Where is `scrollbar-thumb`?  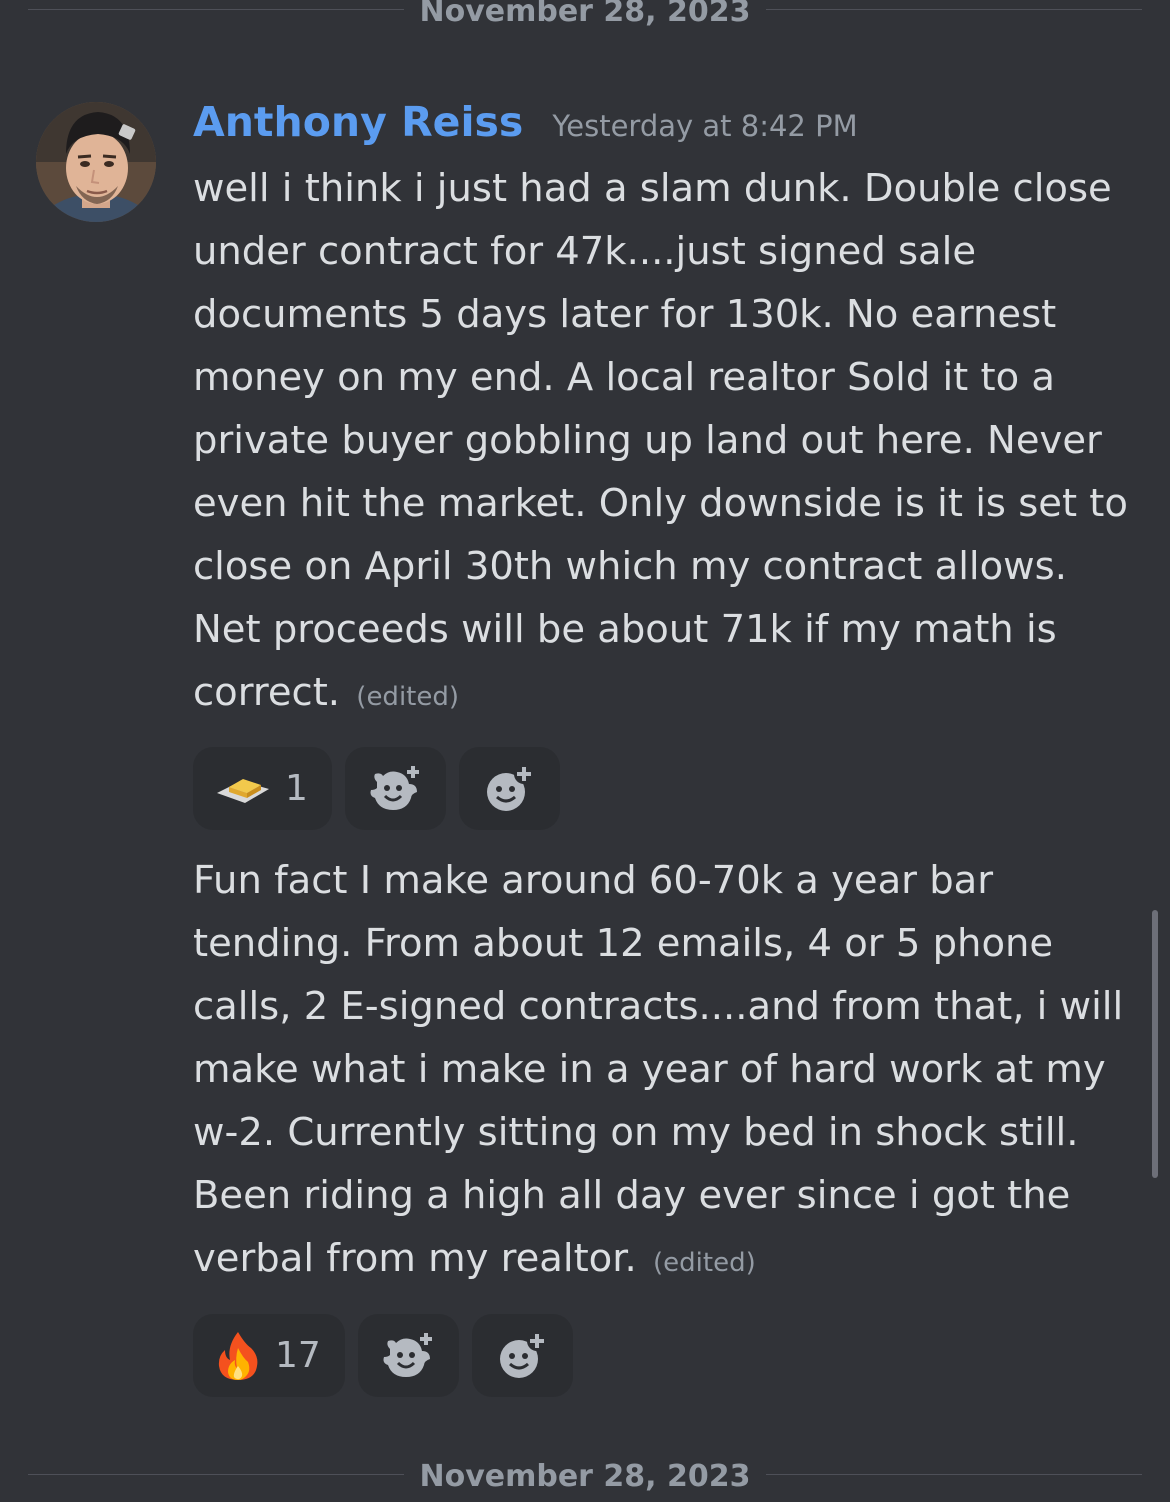
scrollbar-thumb is located at coordinates (1155, 1044).